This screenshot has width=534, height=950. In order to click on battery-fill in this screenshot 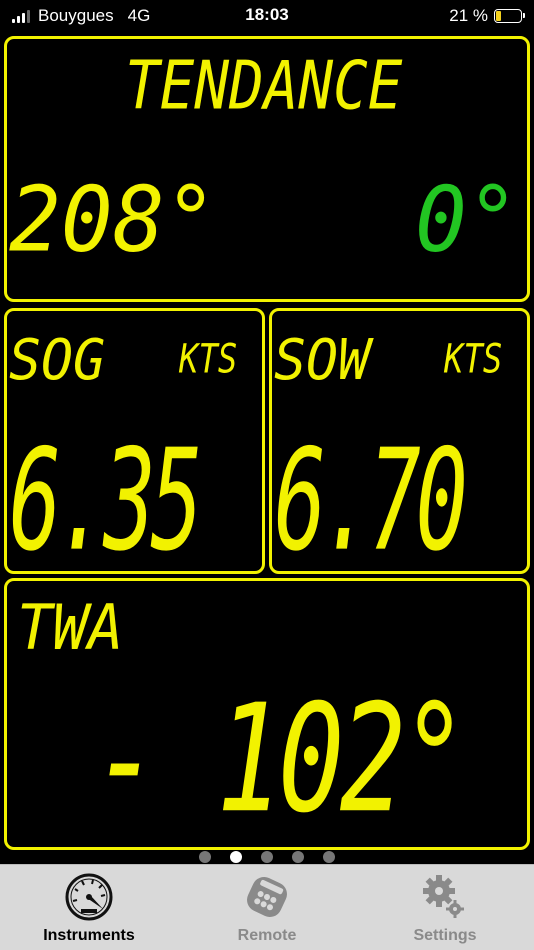, I will do `click(499, 16)`.